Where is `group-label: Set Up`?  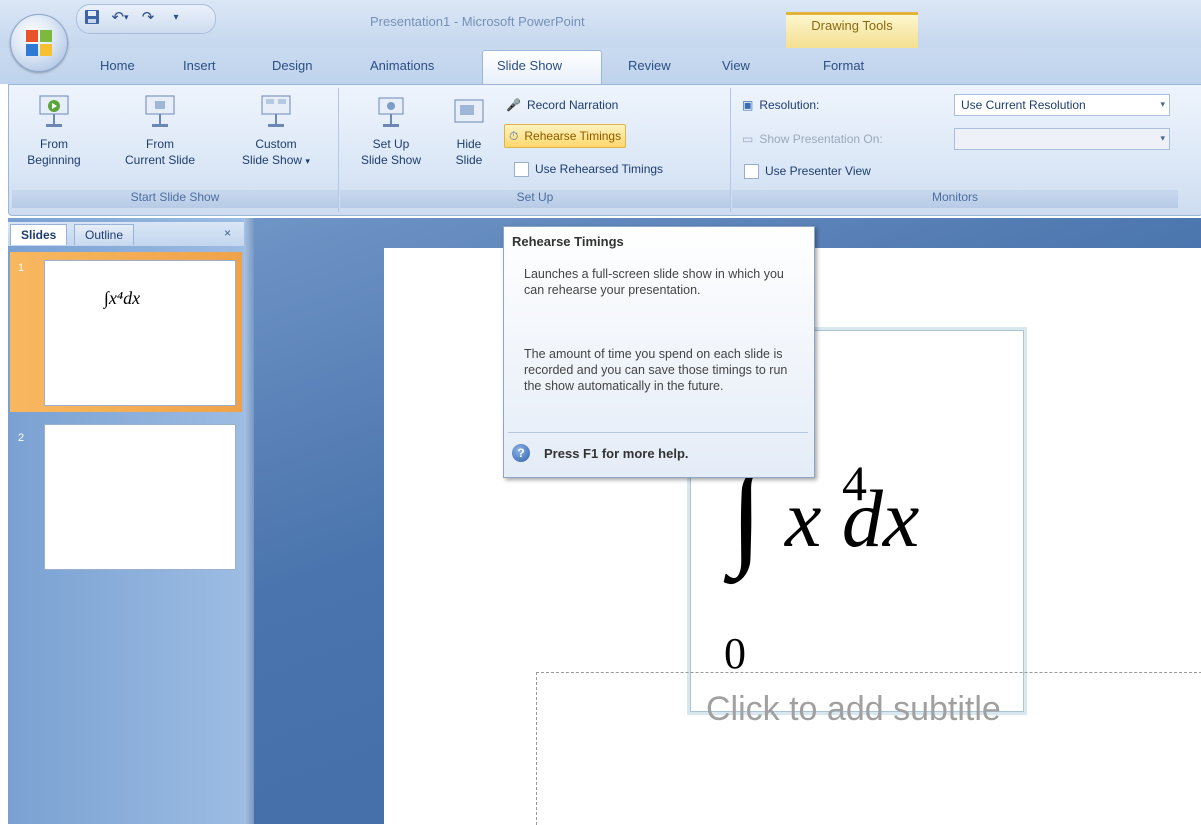 group-label: Set Up is located at coordinates (535, 199).